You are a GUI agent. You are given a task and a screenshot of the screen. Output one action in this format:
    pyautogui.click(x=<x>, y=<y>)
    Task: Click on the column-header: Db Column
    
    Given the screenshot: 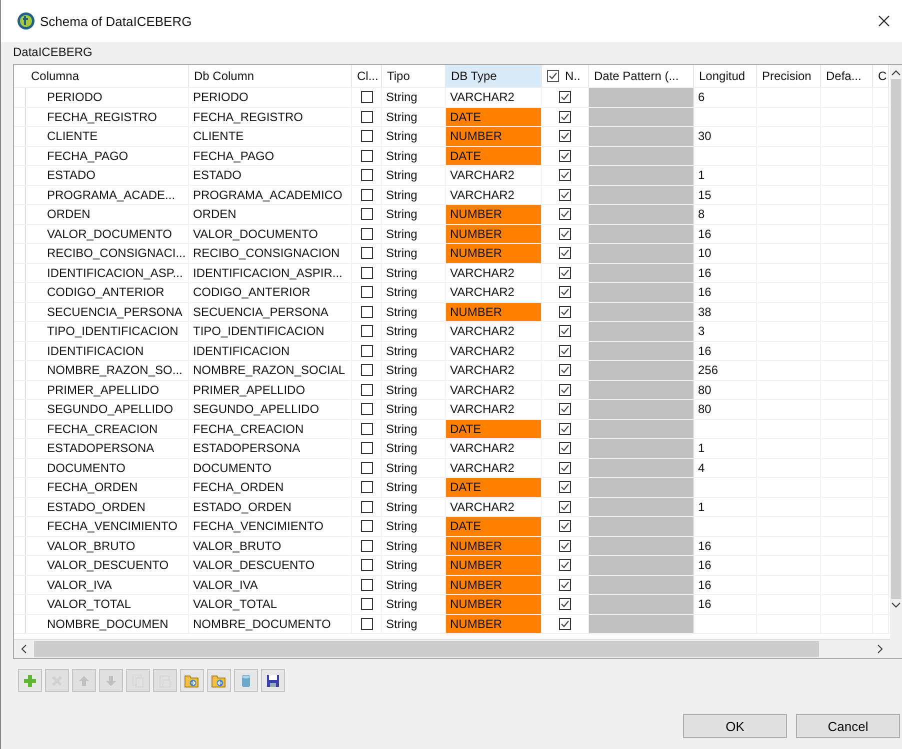 What is the action you would take?
    pyautogui.click(x=270, y=76)
    